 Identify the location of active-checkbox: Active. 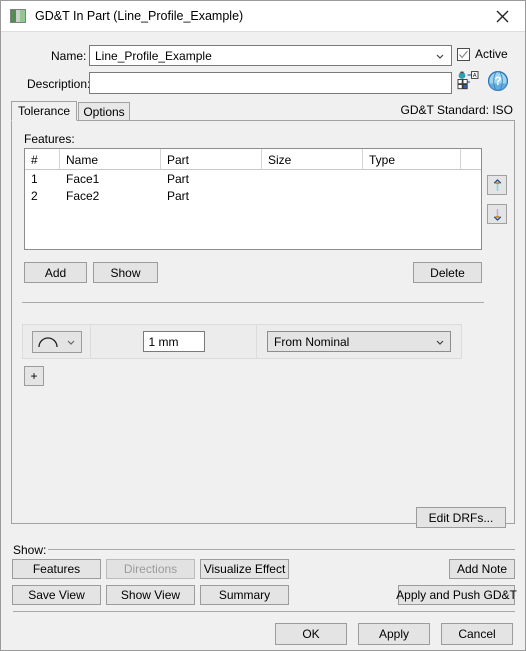
(482, 54).